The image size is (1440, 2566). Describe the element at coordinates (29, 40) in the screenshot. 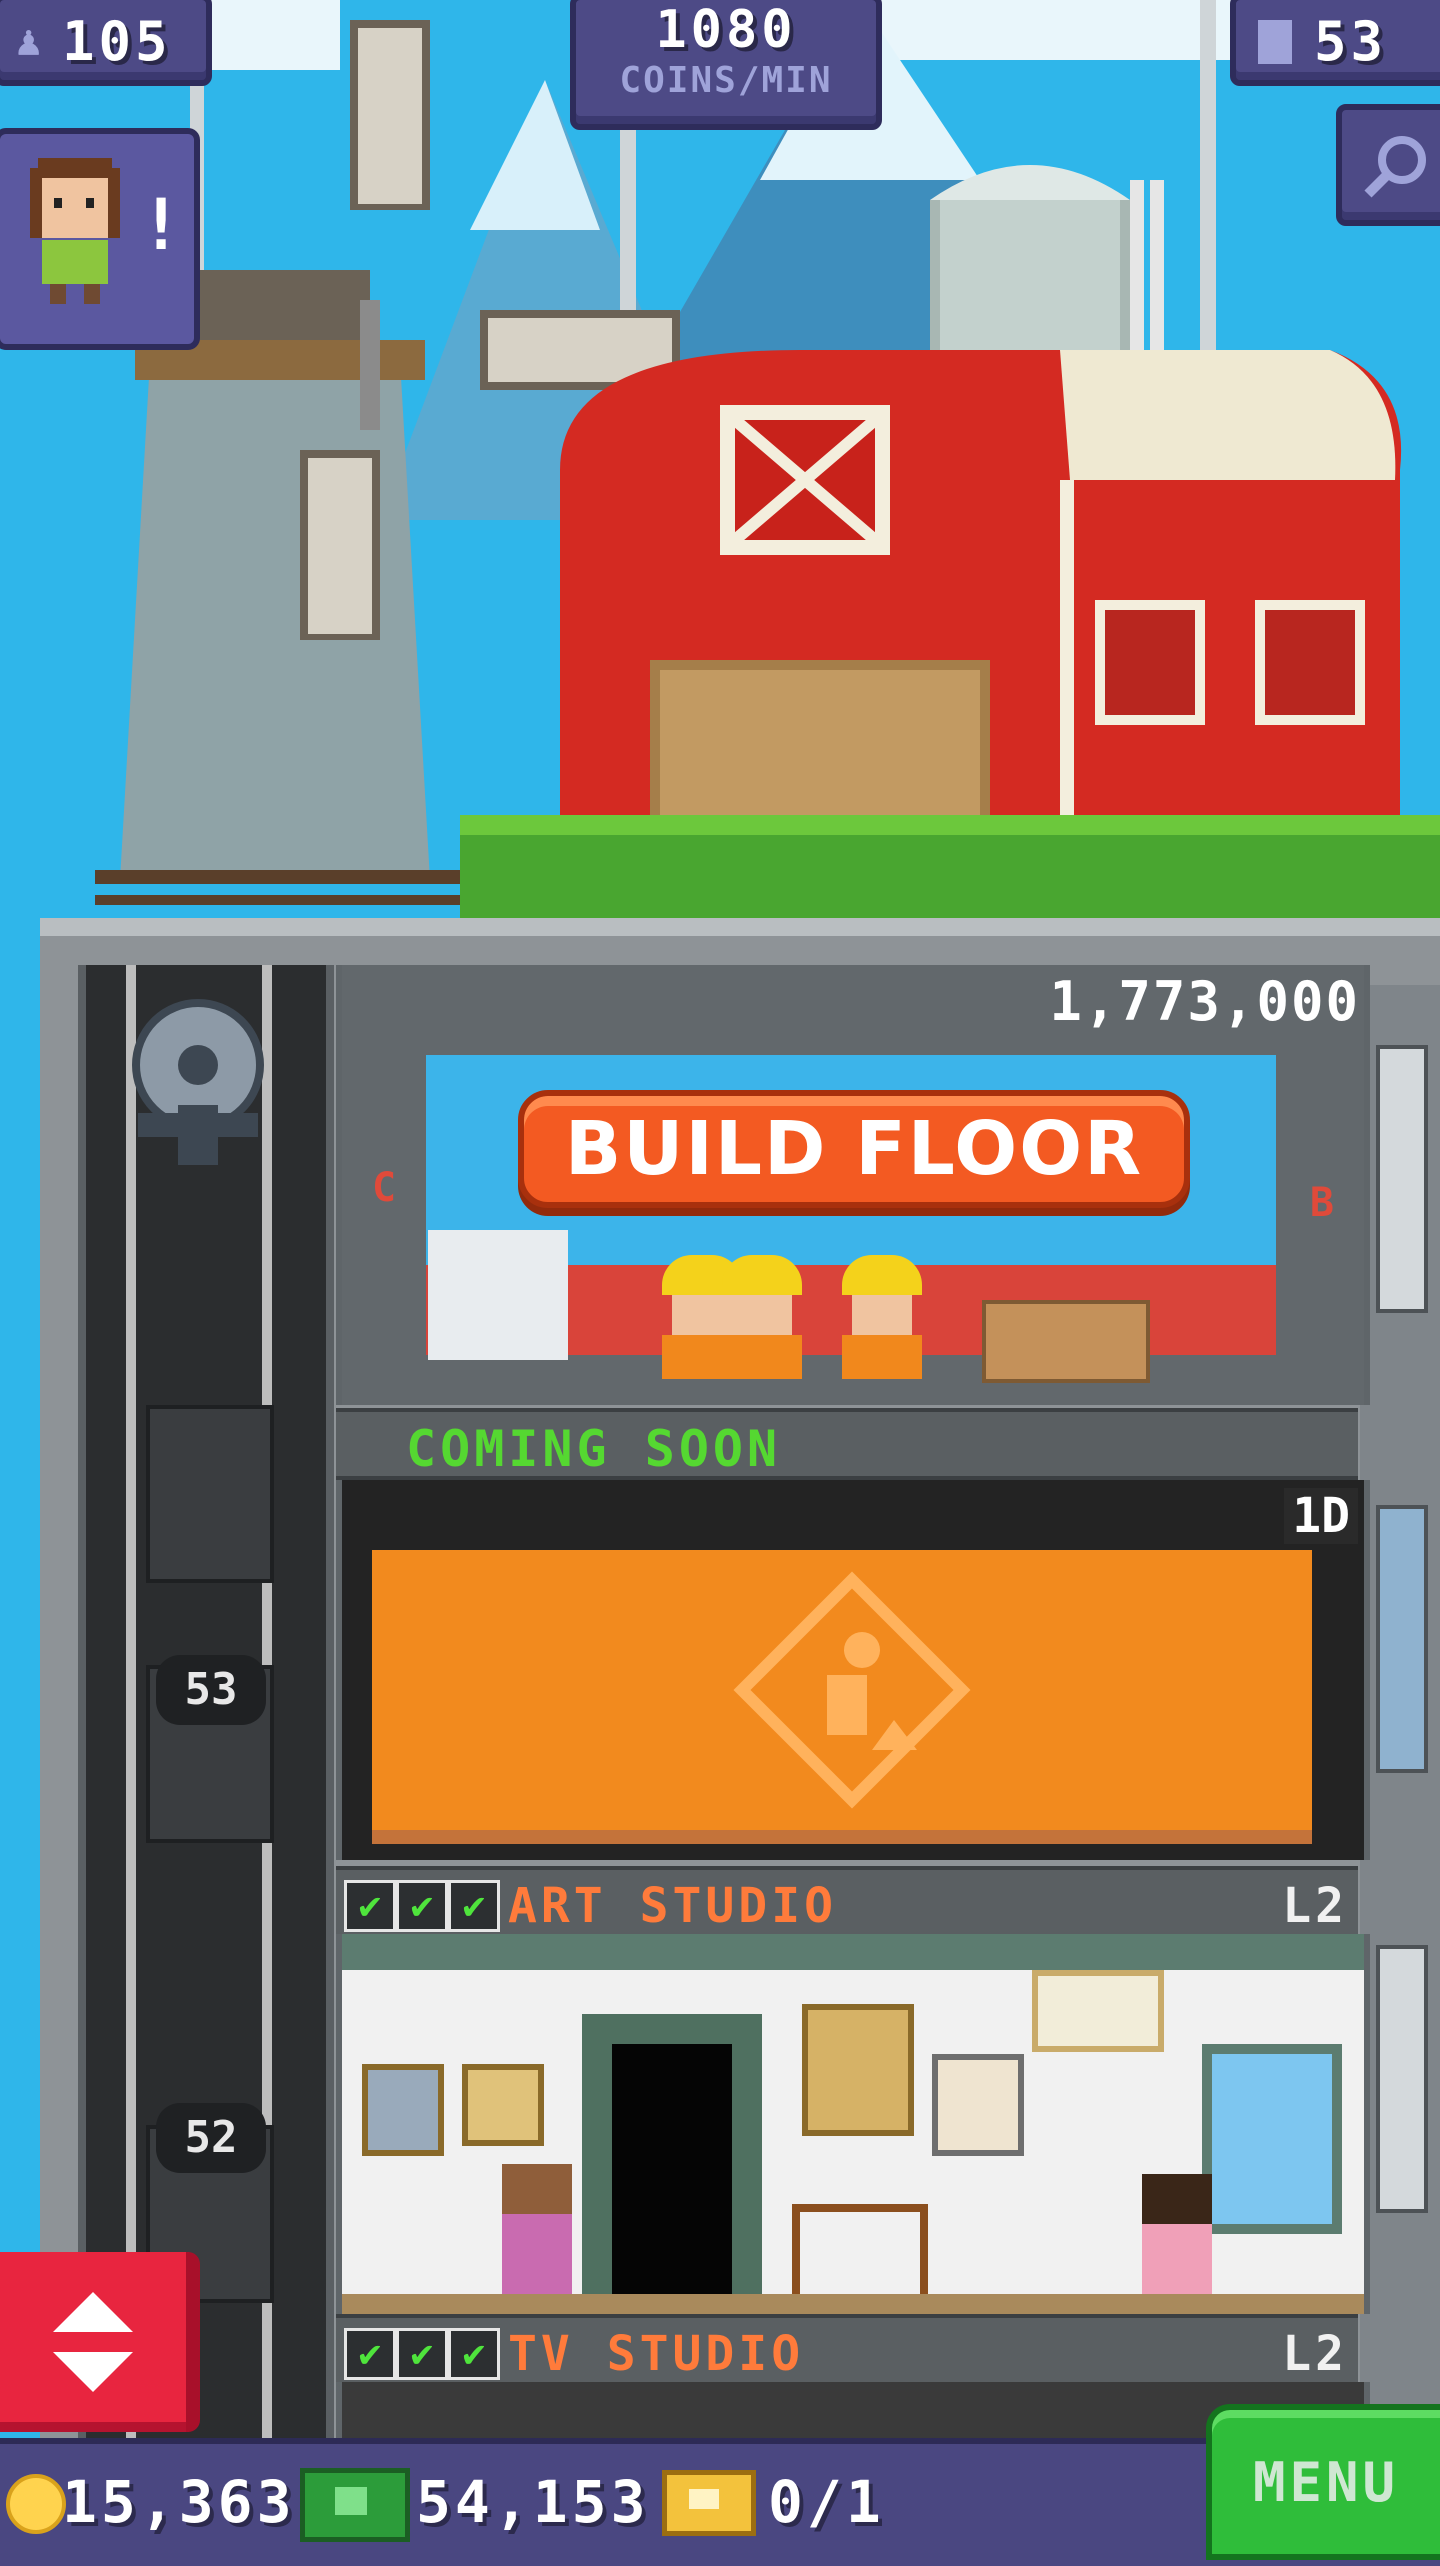

I see `person-icon: ♟` at that location.